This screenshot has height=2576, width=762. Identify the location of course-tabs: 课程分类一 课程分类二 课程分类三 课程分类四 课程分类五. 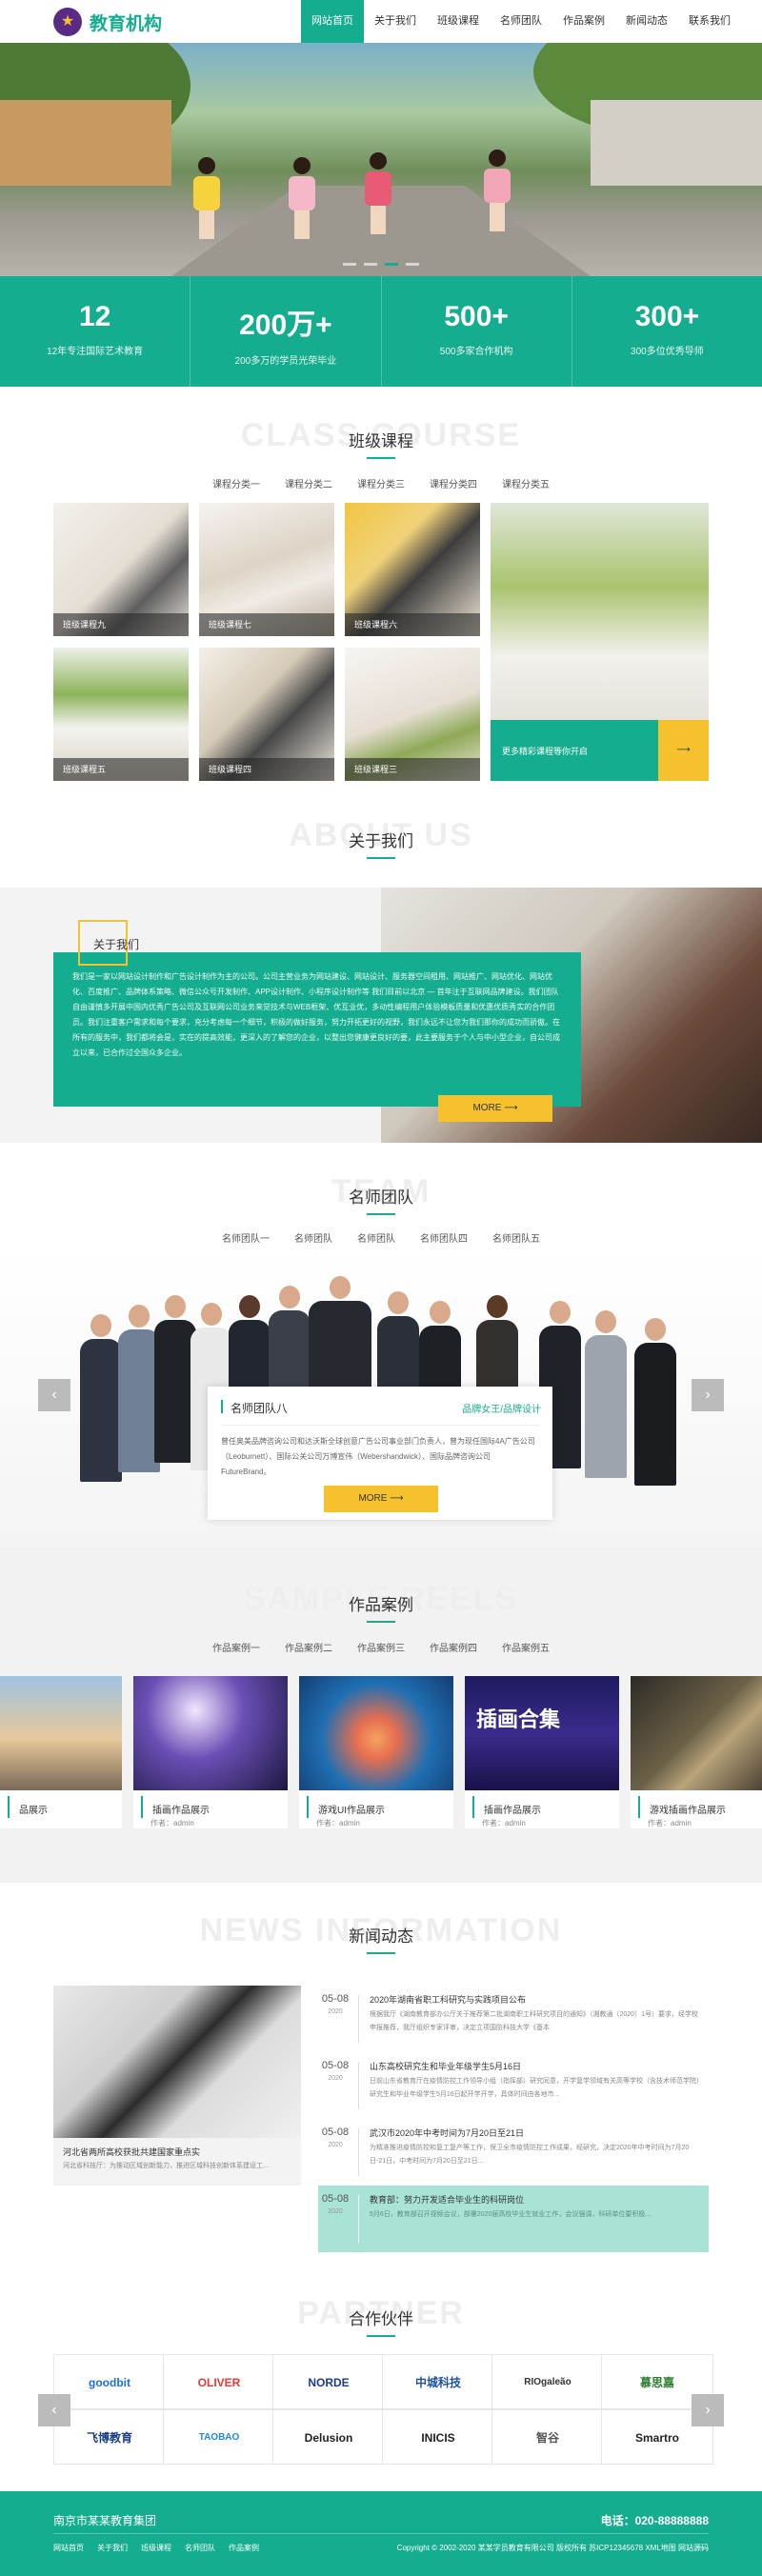
(381, 483).